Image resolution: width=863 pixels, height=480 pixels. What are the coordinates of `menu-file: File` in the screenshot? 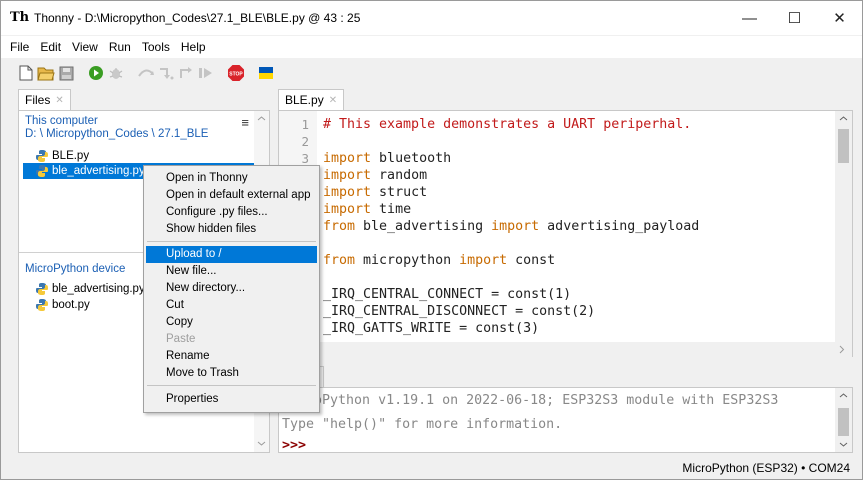 It's located at (20, 47).